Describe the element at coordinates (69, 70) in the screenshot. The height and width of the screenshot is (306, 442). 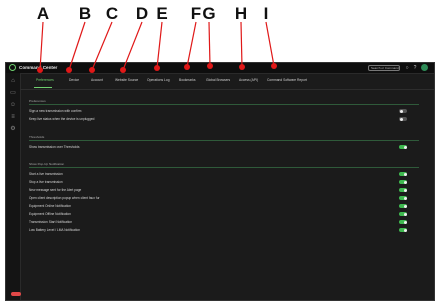
I see `annotation-marker-b` at that location.